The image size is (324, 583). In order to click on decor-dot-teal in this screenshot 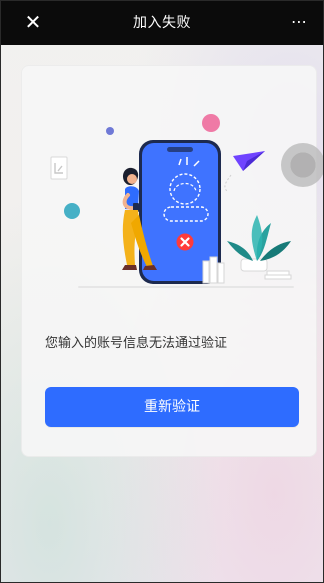, I will do `click(72, 211)`.